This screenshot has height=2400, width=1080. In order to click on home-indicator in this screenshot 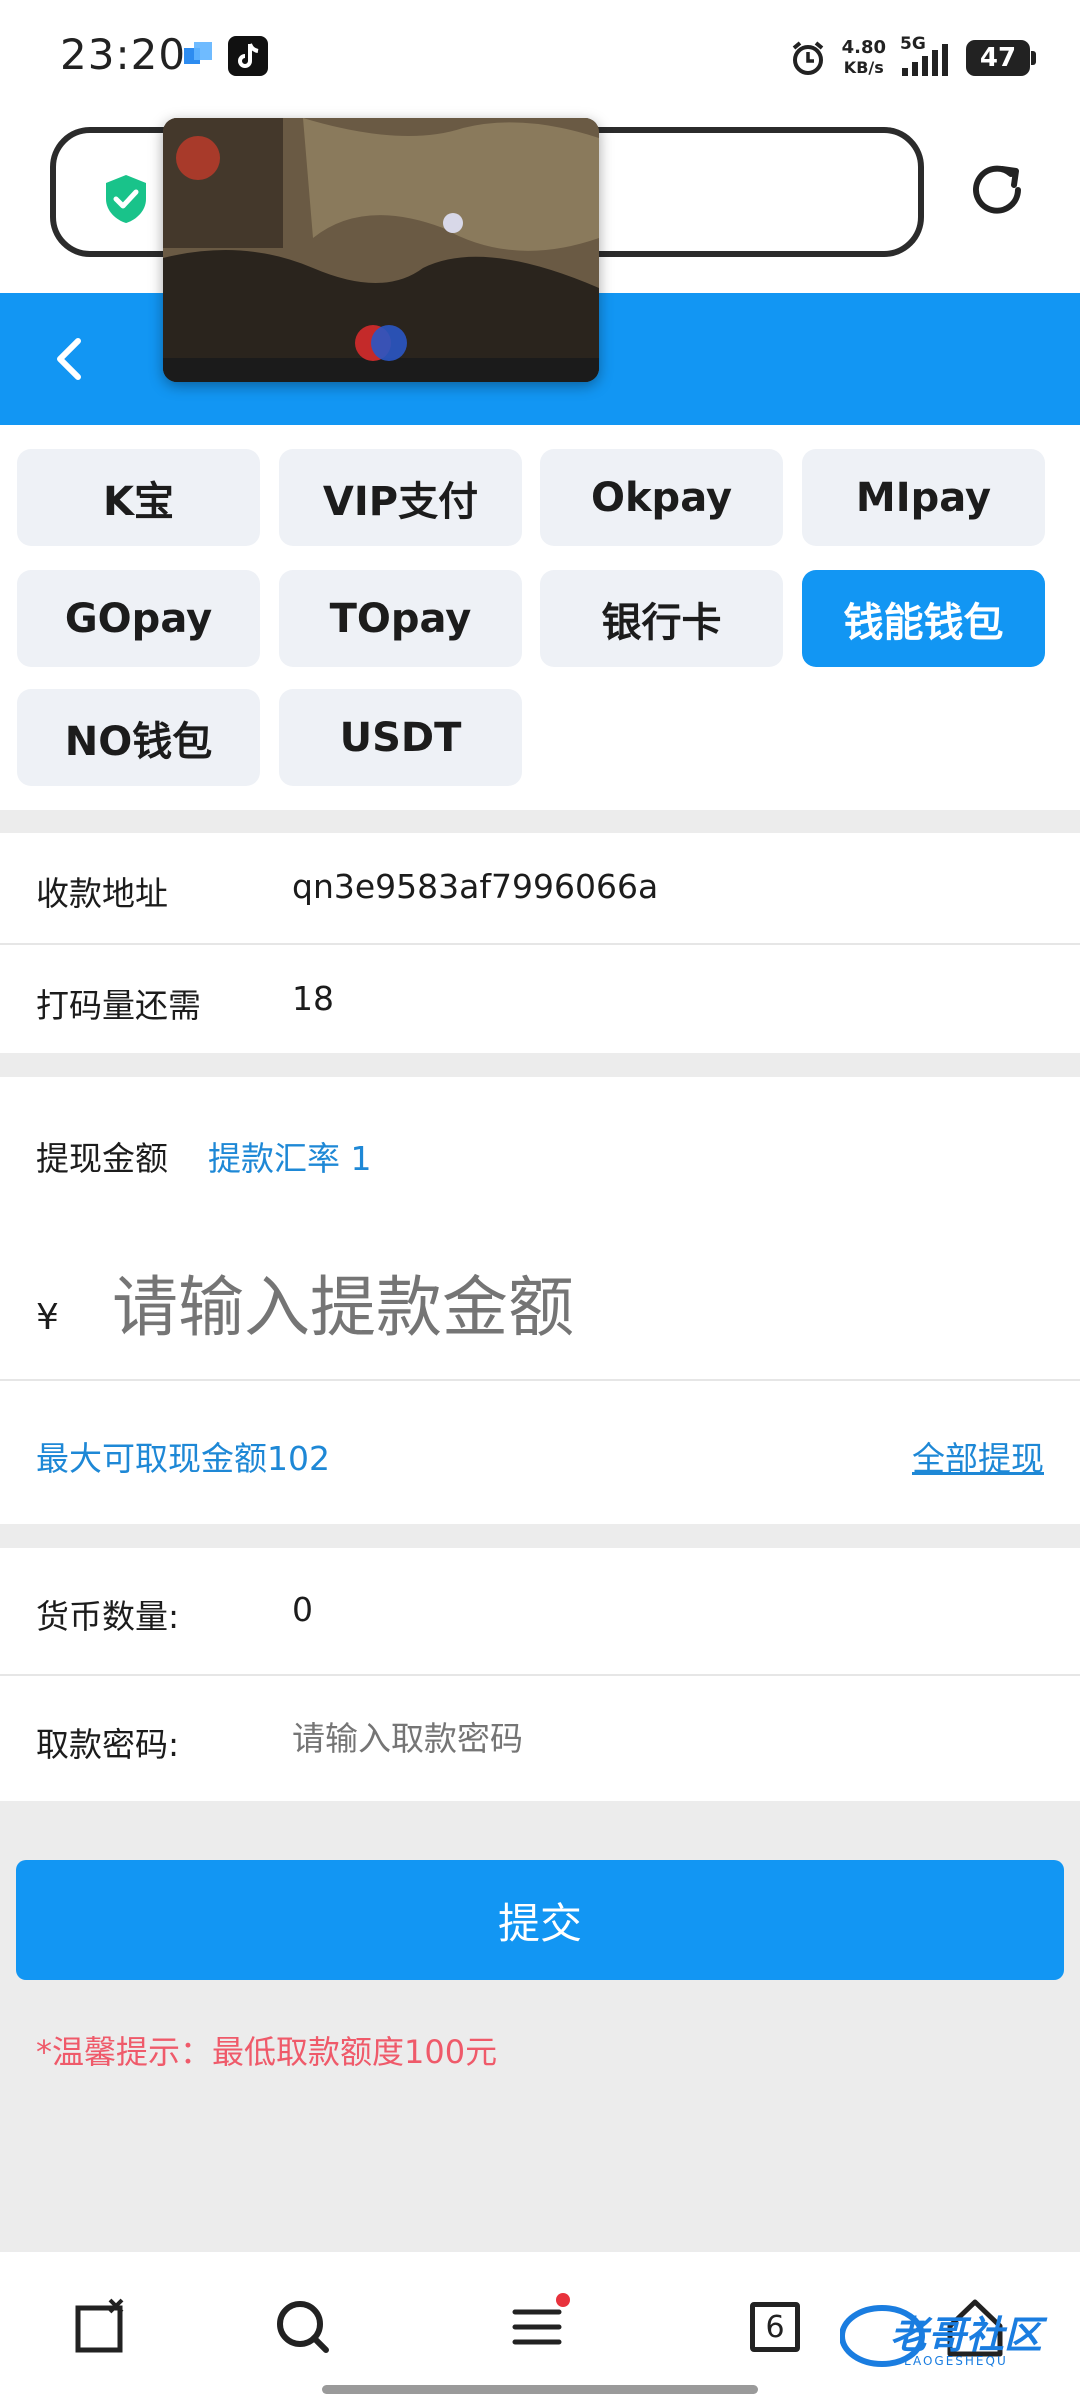, I will do `click(540, 2389)`.